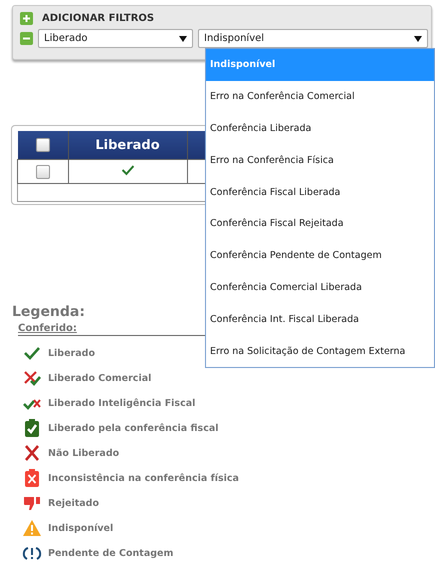 Image resolution: width=435 pixels, height=582 pixels. Describe the element at coordinates (81, 528) in the screenshot. I see `legend-label: Indisponível` at that location.